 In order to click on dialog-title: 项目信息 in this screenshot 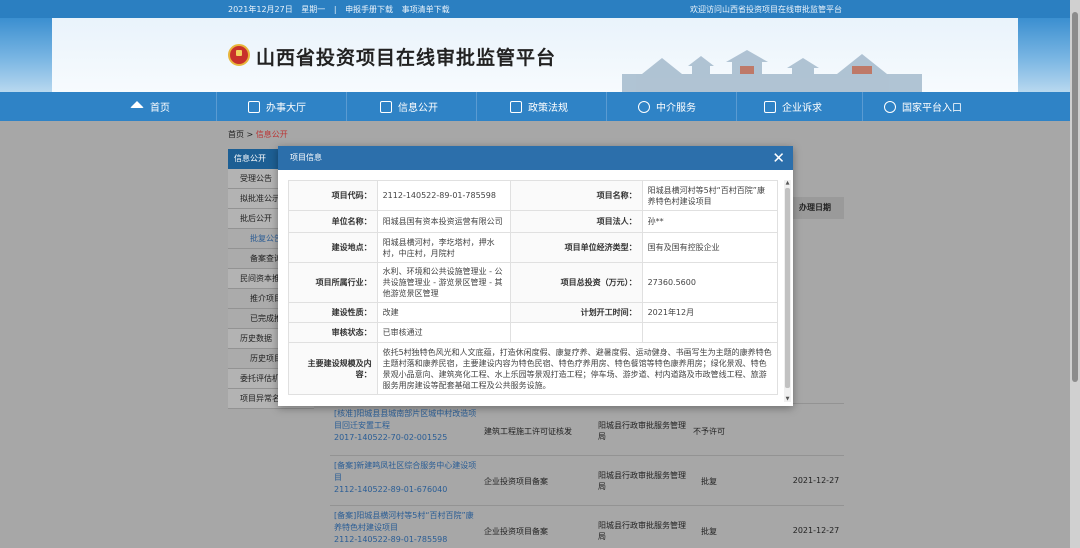, I will do `click(306, 157)`.